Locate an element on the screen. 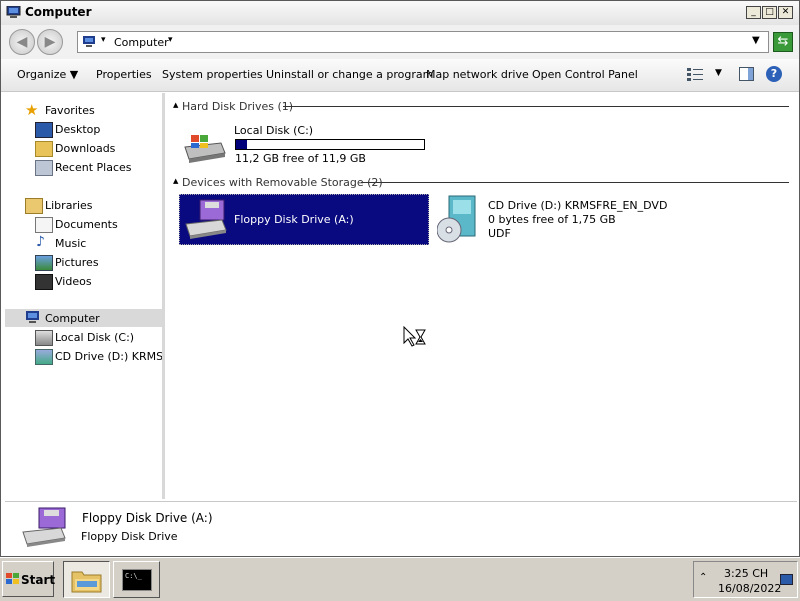 Image resolution: width=800 pixels, height=601 pixels. maximize-button: □ is located at coordinates (769, 12).